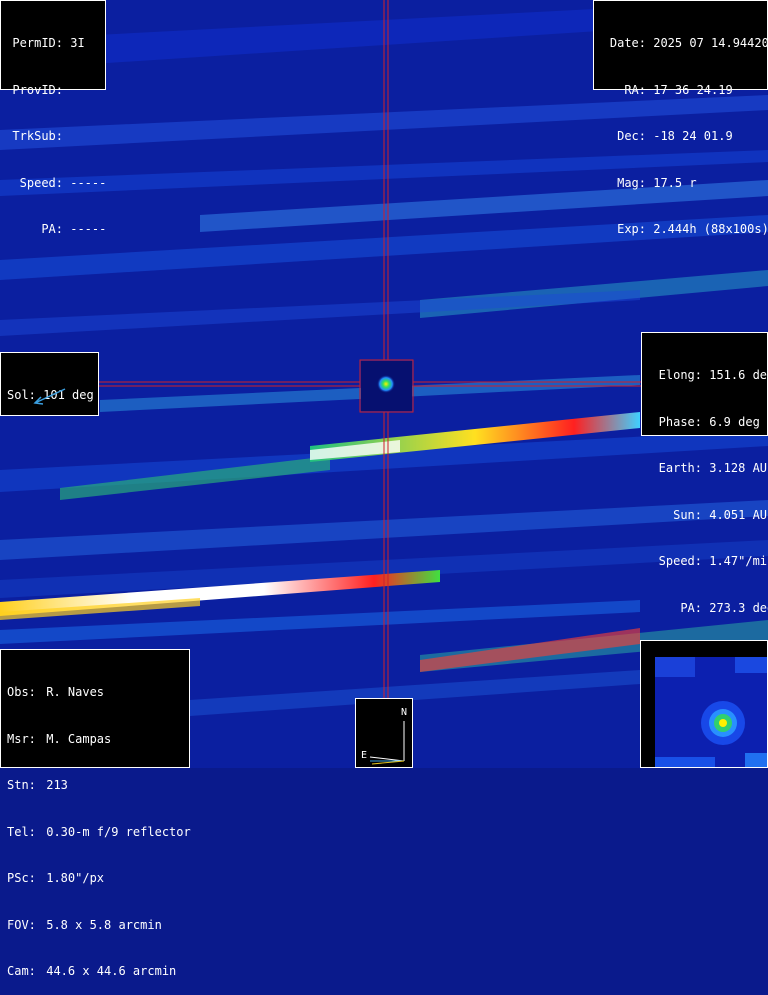 The image size is (768, 995). Describe the element at coordinates (710, 229) in the screenshot. I see `exp-value: 2.444h (88x100s)` at that location.